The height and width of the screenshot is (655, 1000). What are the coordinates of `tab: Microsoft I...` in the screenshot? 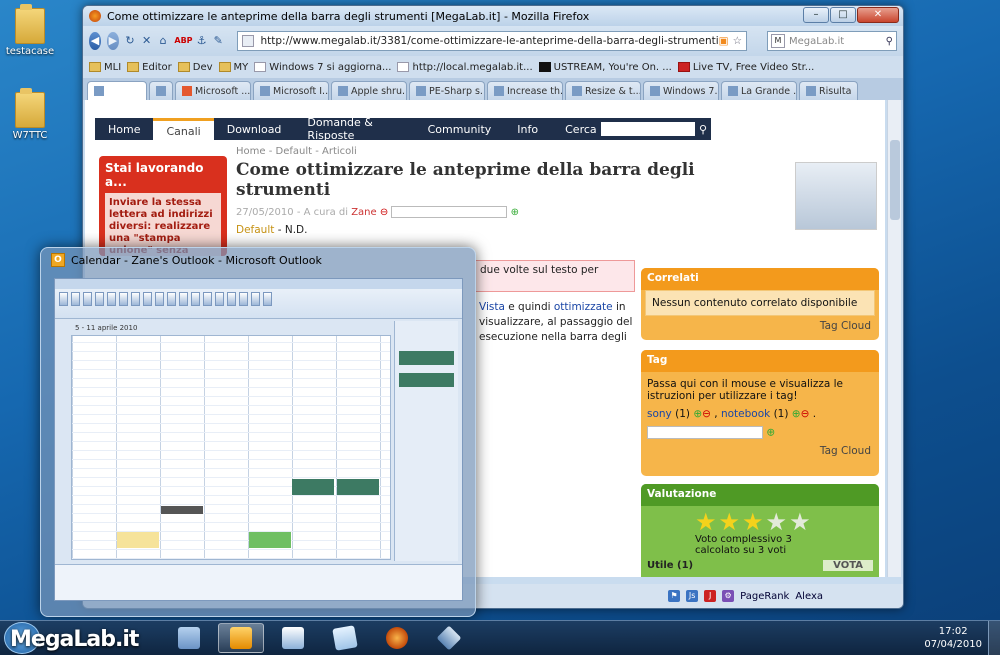 It's located at (291, 90).